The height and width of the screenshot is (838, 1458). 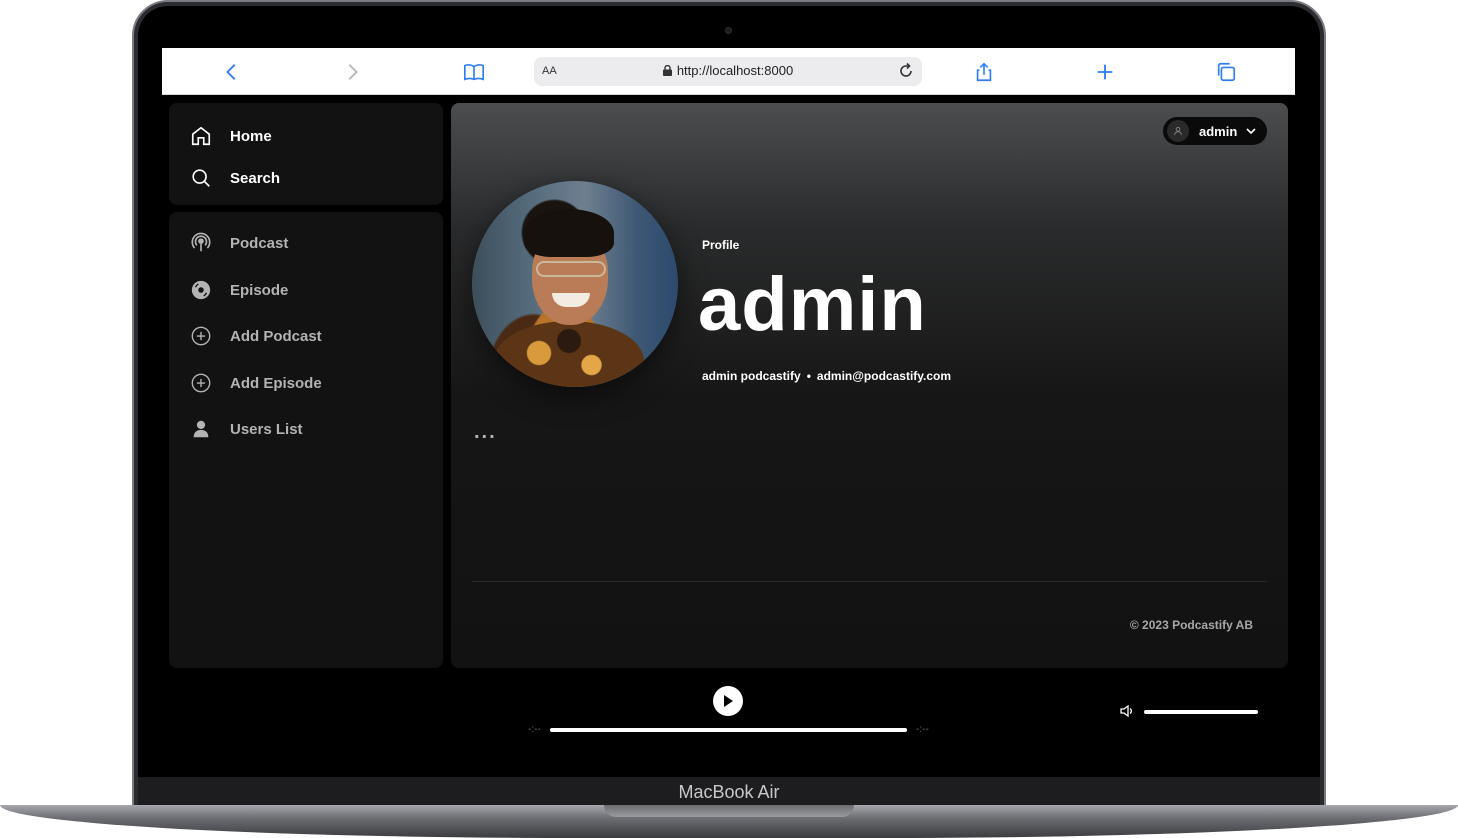 What do you see at coordinates (232, 72) in the screenshot?
I see `back-icon` at bounding box center [232, 72].